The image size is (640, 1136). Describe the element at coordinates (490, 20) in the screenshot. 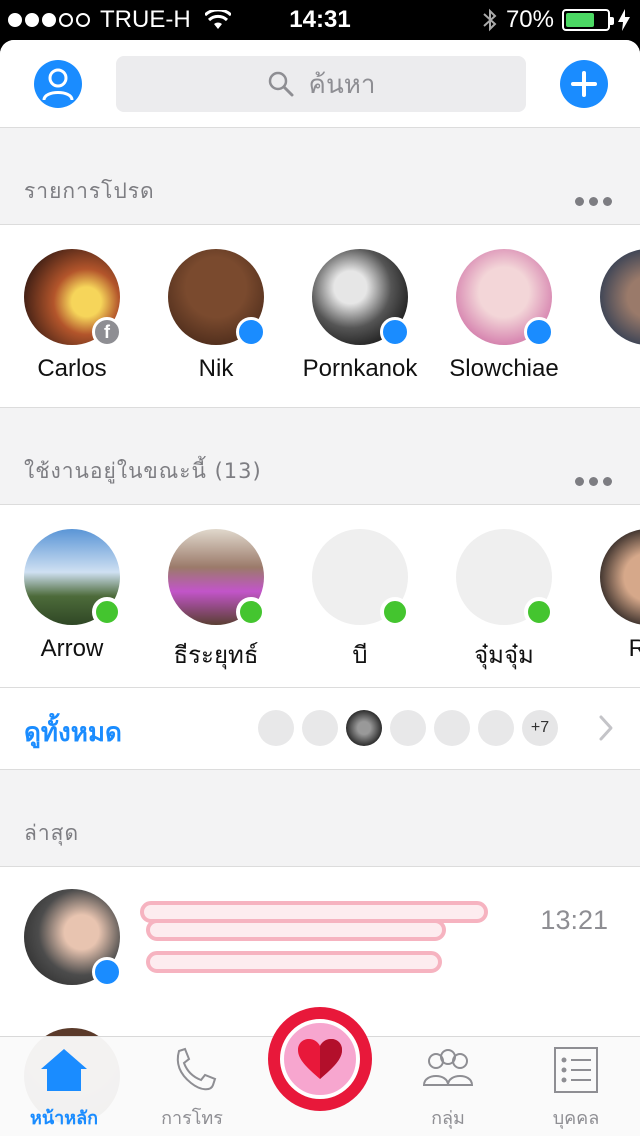

I see `bluetooth-icon` at that location.